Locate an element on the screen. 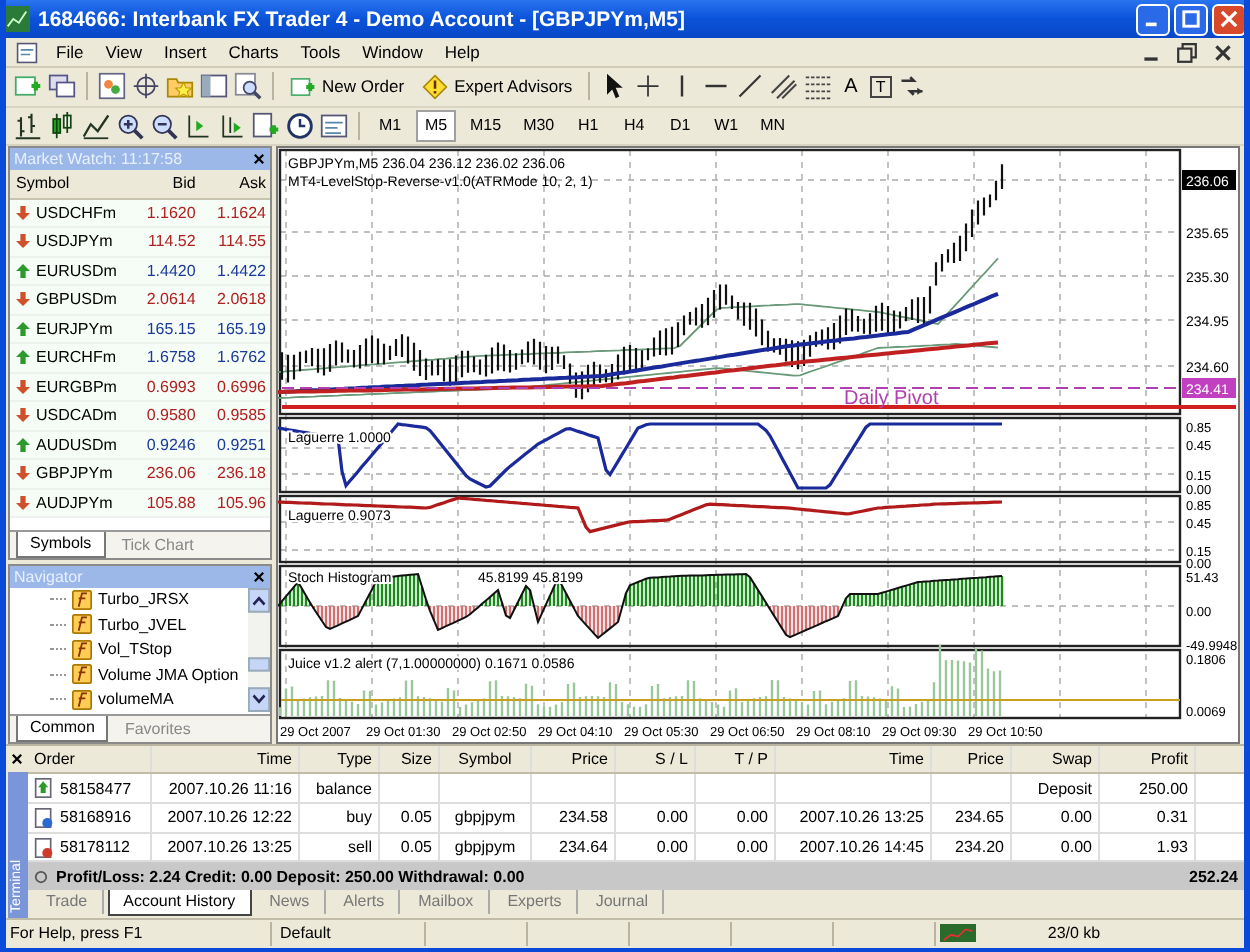 The width and height of the screenshot is (1250, 952). symbol-text: USDCHFm is located at coordinates (76, 212).